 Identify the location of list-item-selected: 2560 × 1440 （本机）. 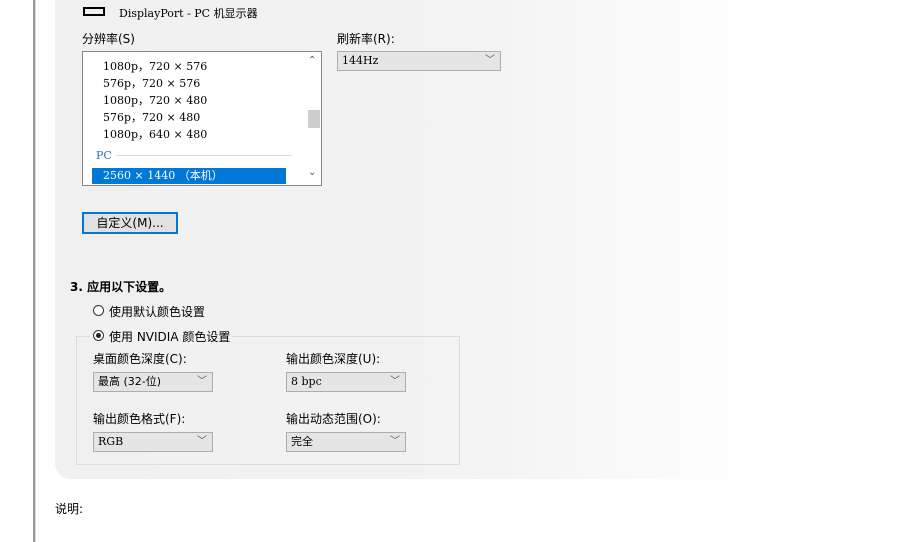
(189, 176).